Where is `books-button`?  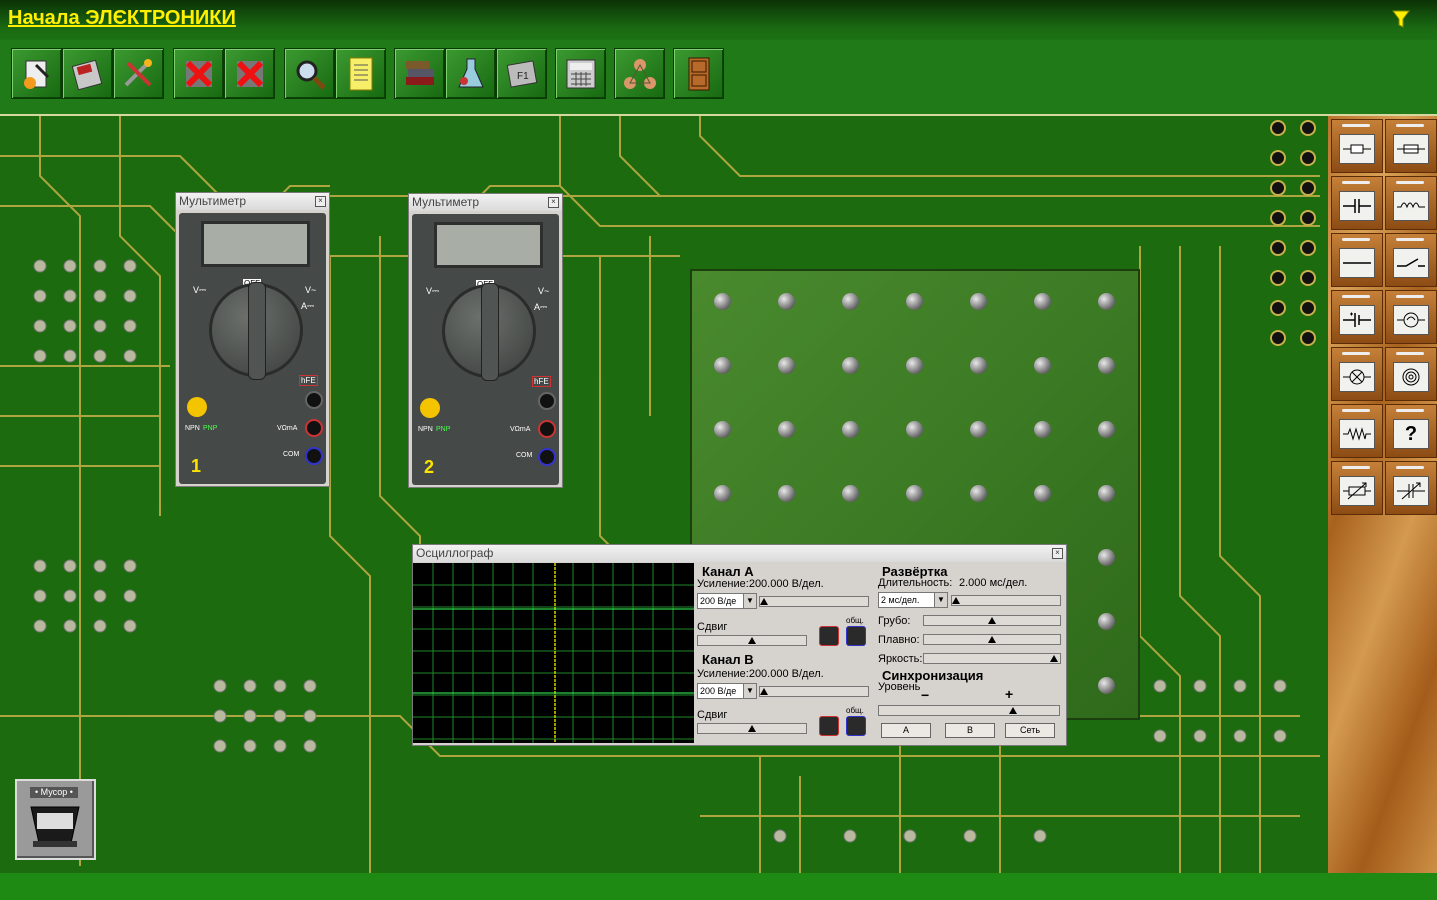 books-button is located at coordinates (419, 73).